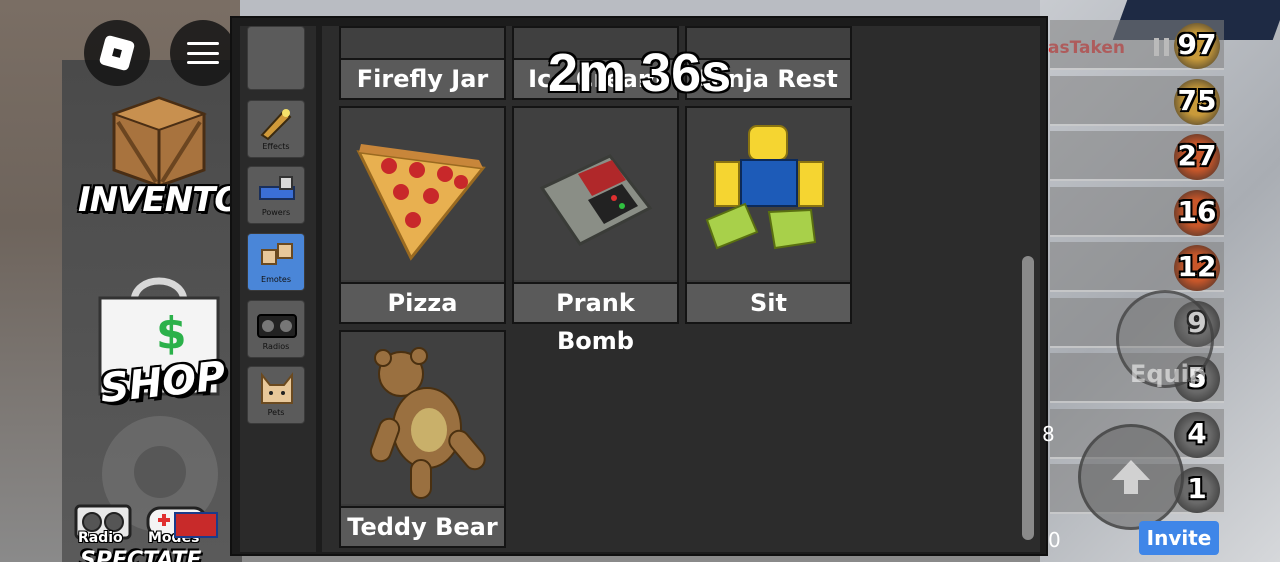 The width and height of the screenshot is (1280, 562). What do you see at coordinates (140, 555) in the screenshot?
I see `spectate-label: SPECTATE` at bounding box center [140, 555].